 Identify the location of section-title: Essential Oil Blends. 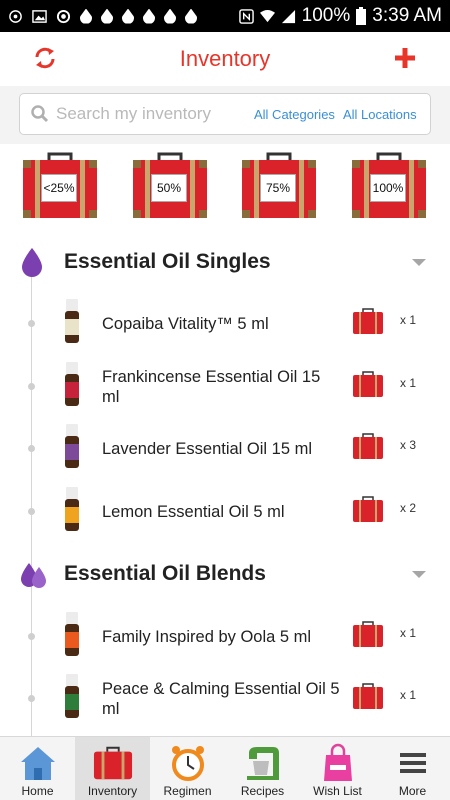
(165, 573).